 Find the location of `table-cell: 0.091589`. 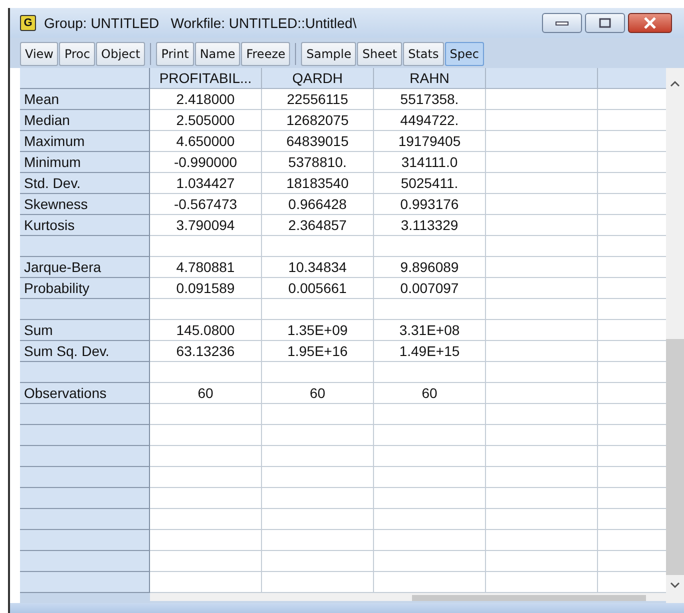

table-cell: 0.091589 is located at coordinates (206, 288).